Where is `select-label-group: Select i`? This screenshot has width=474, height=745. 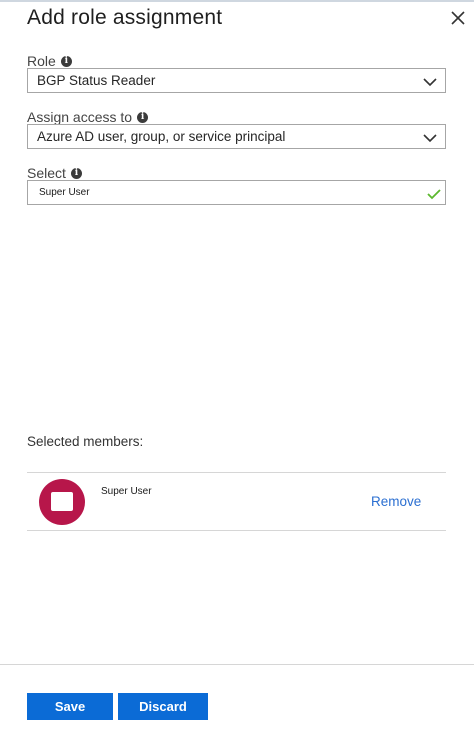
select-label-group: Select i is located at coordinates (54, 173).